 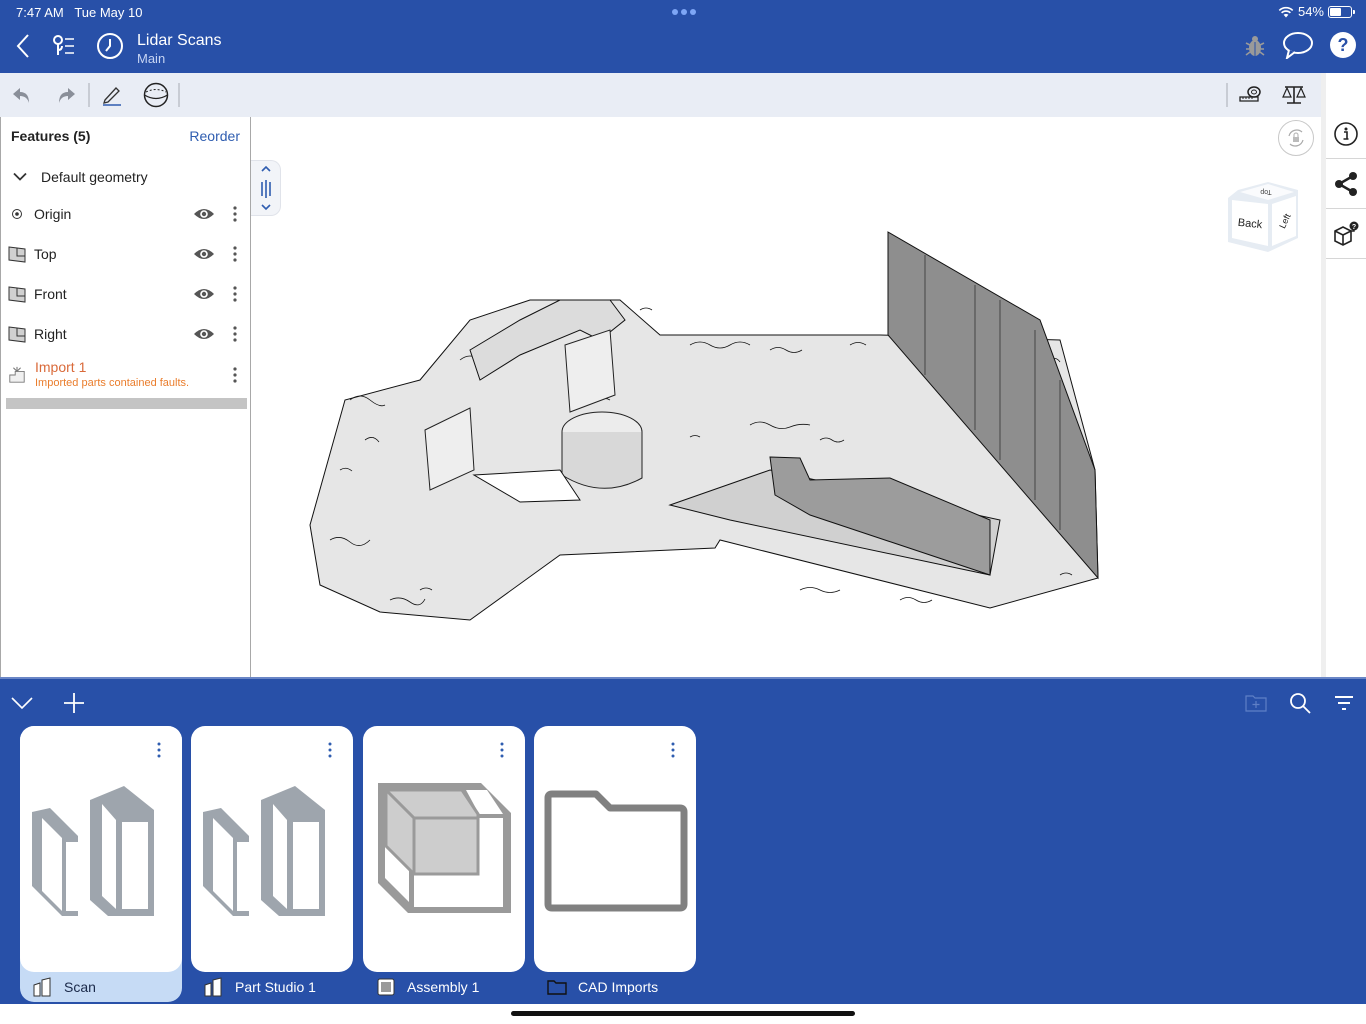 I want to click on filter-button, so click(x=1344, y=703).